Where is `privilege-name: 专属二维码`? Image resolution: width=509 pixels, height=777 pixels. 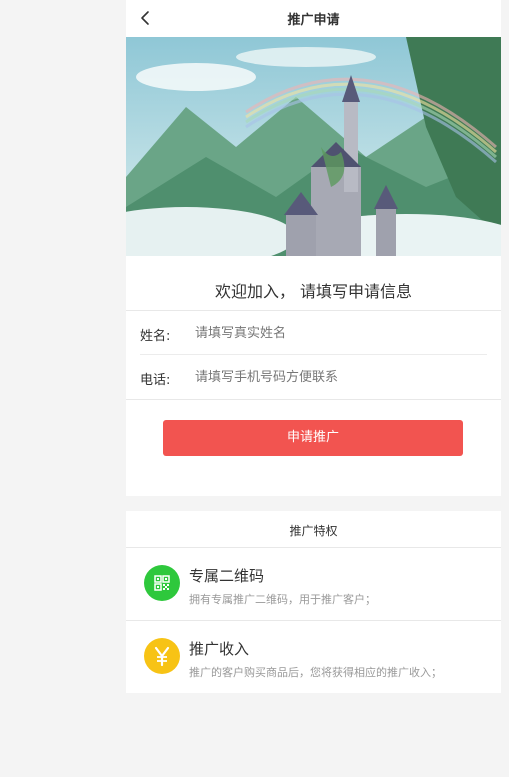
privilege-name: 专属二维码 is located at coordinates (227, 576).